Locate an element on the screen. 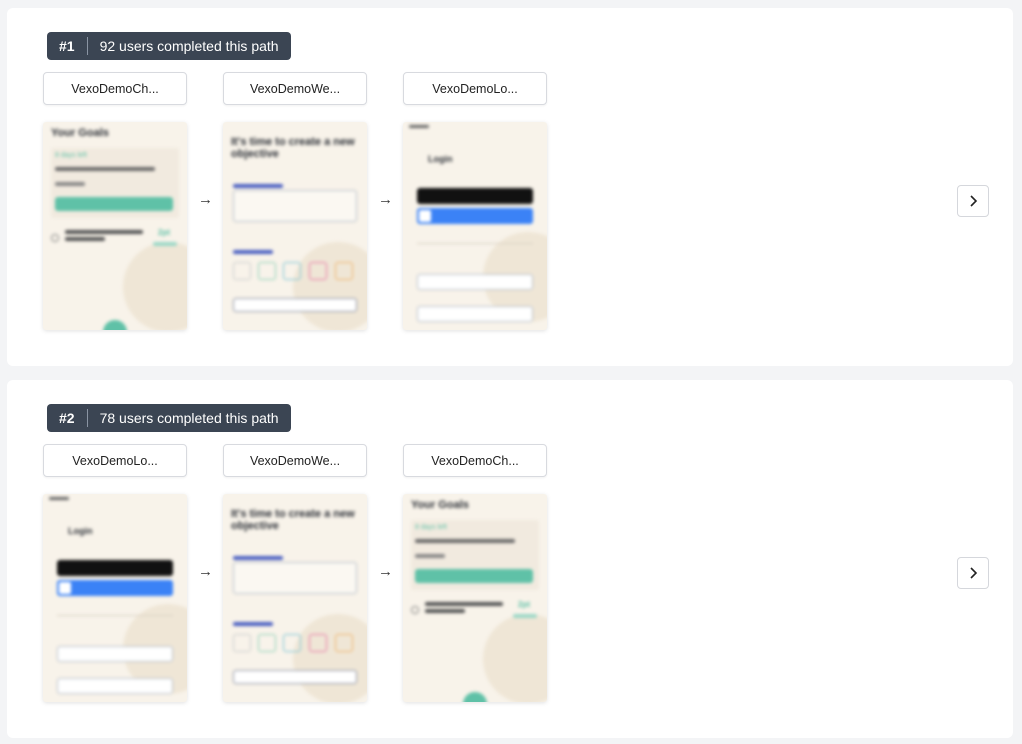  path-rank: #1 is located at coordinates (67, 46).